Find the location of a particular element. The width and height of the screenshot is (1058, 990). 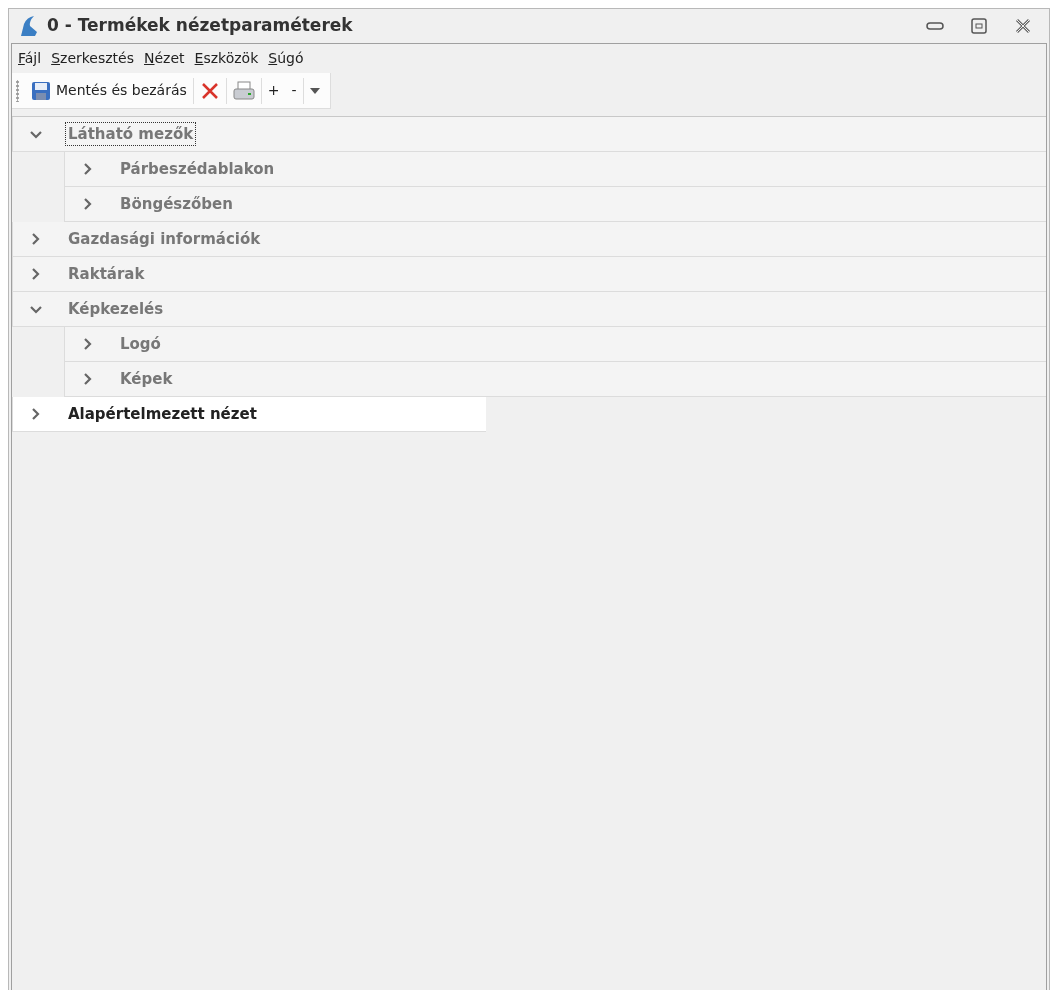

close-icon is located at coordinates (1023, 26).